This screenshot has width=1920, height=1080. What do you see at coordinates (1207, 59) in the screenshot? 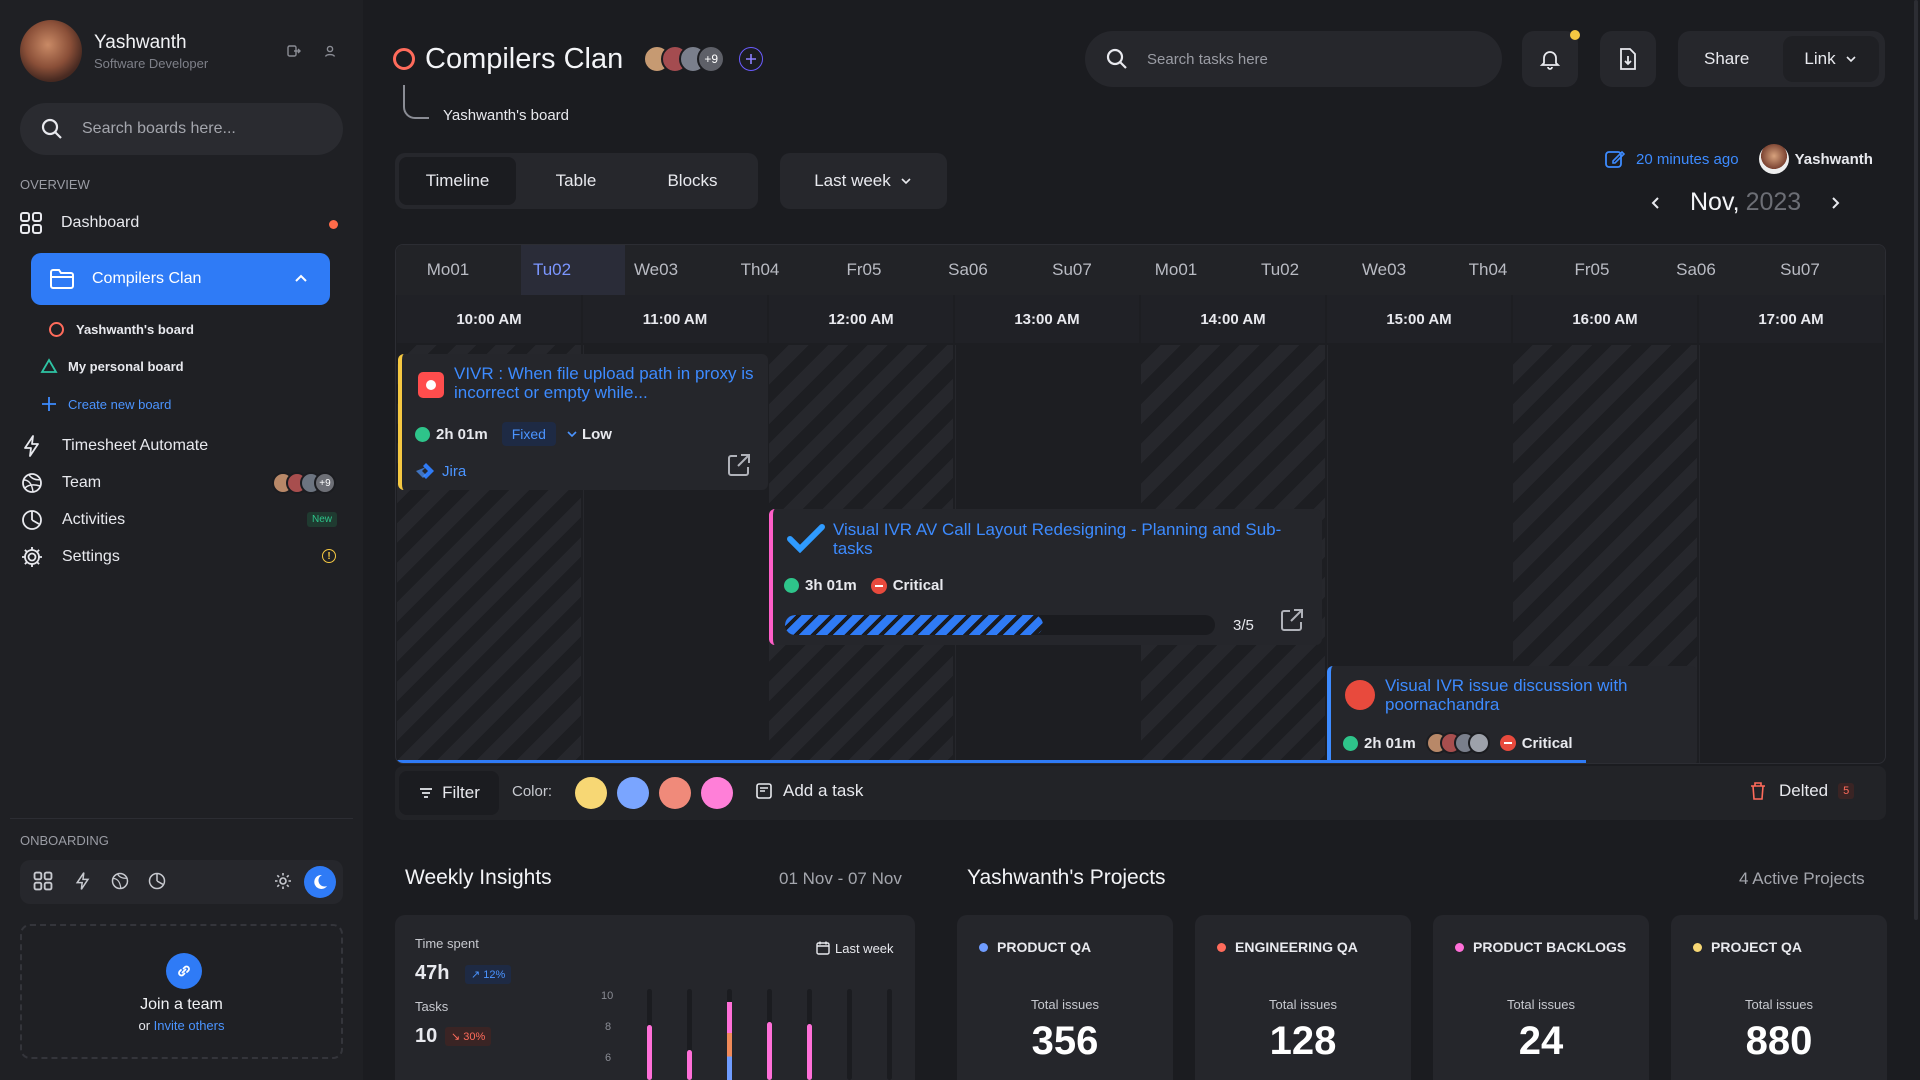
I see `task-search-input: Search tasks here` at bounding box center [1207, 59].